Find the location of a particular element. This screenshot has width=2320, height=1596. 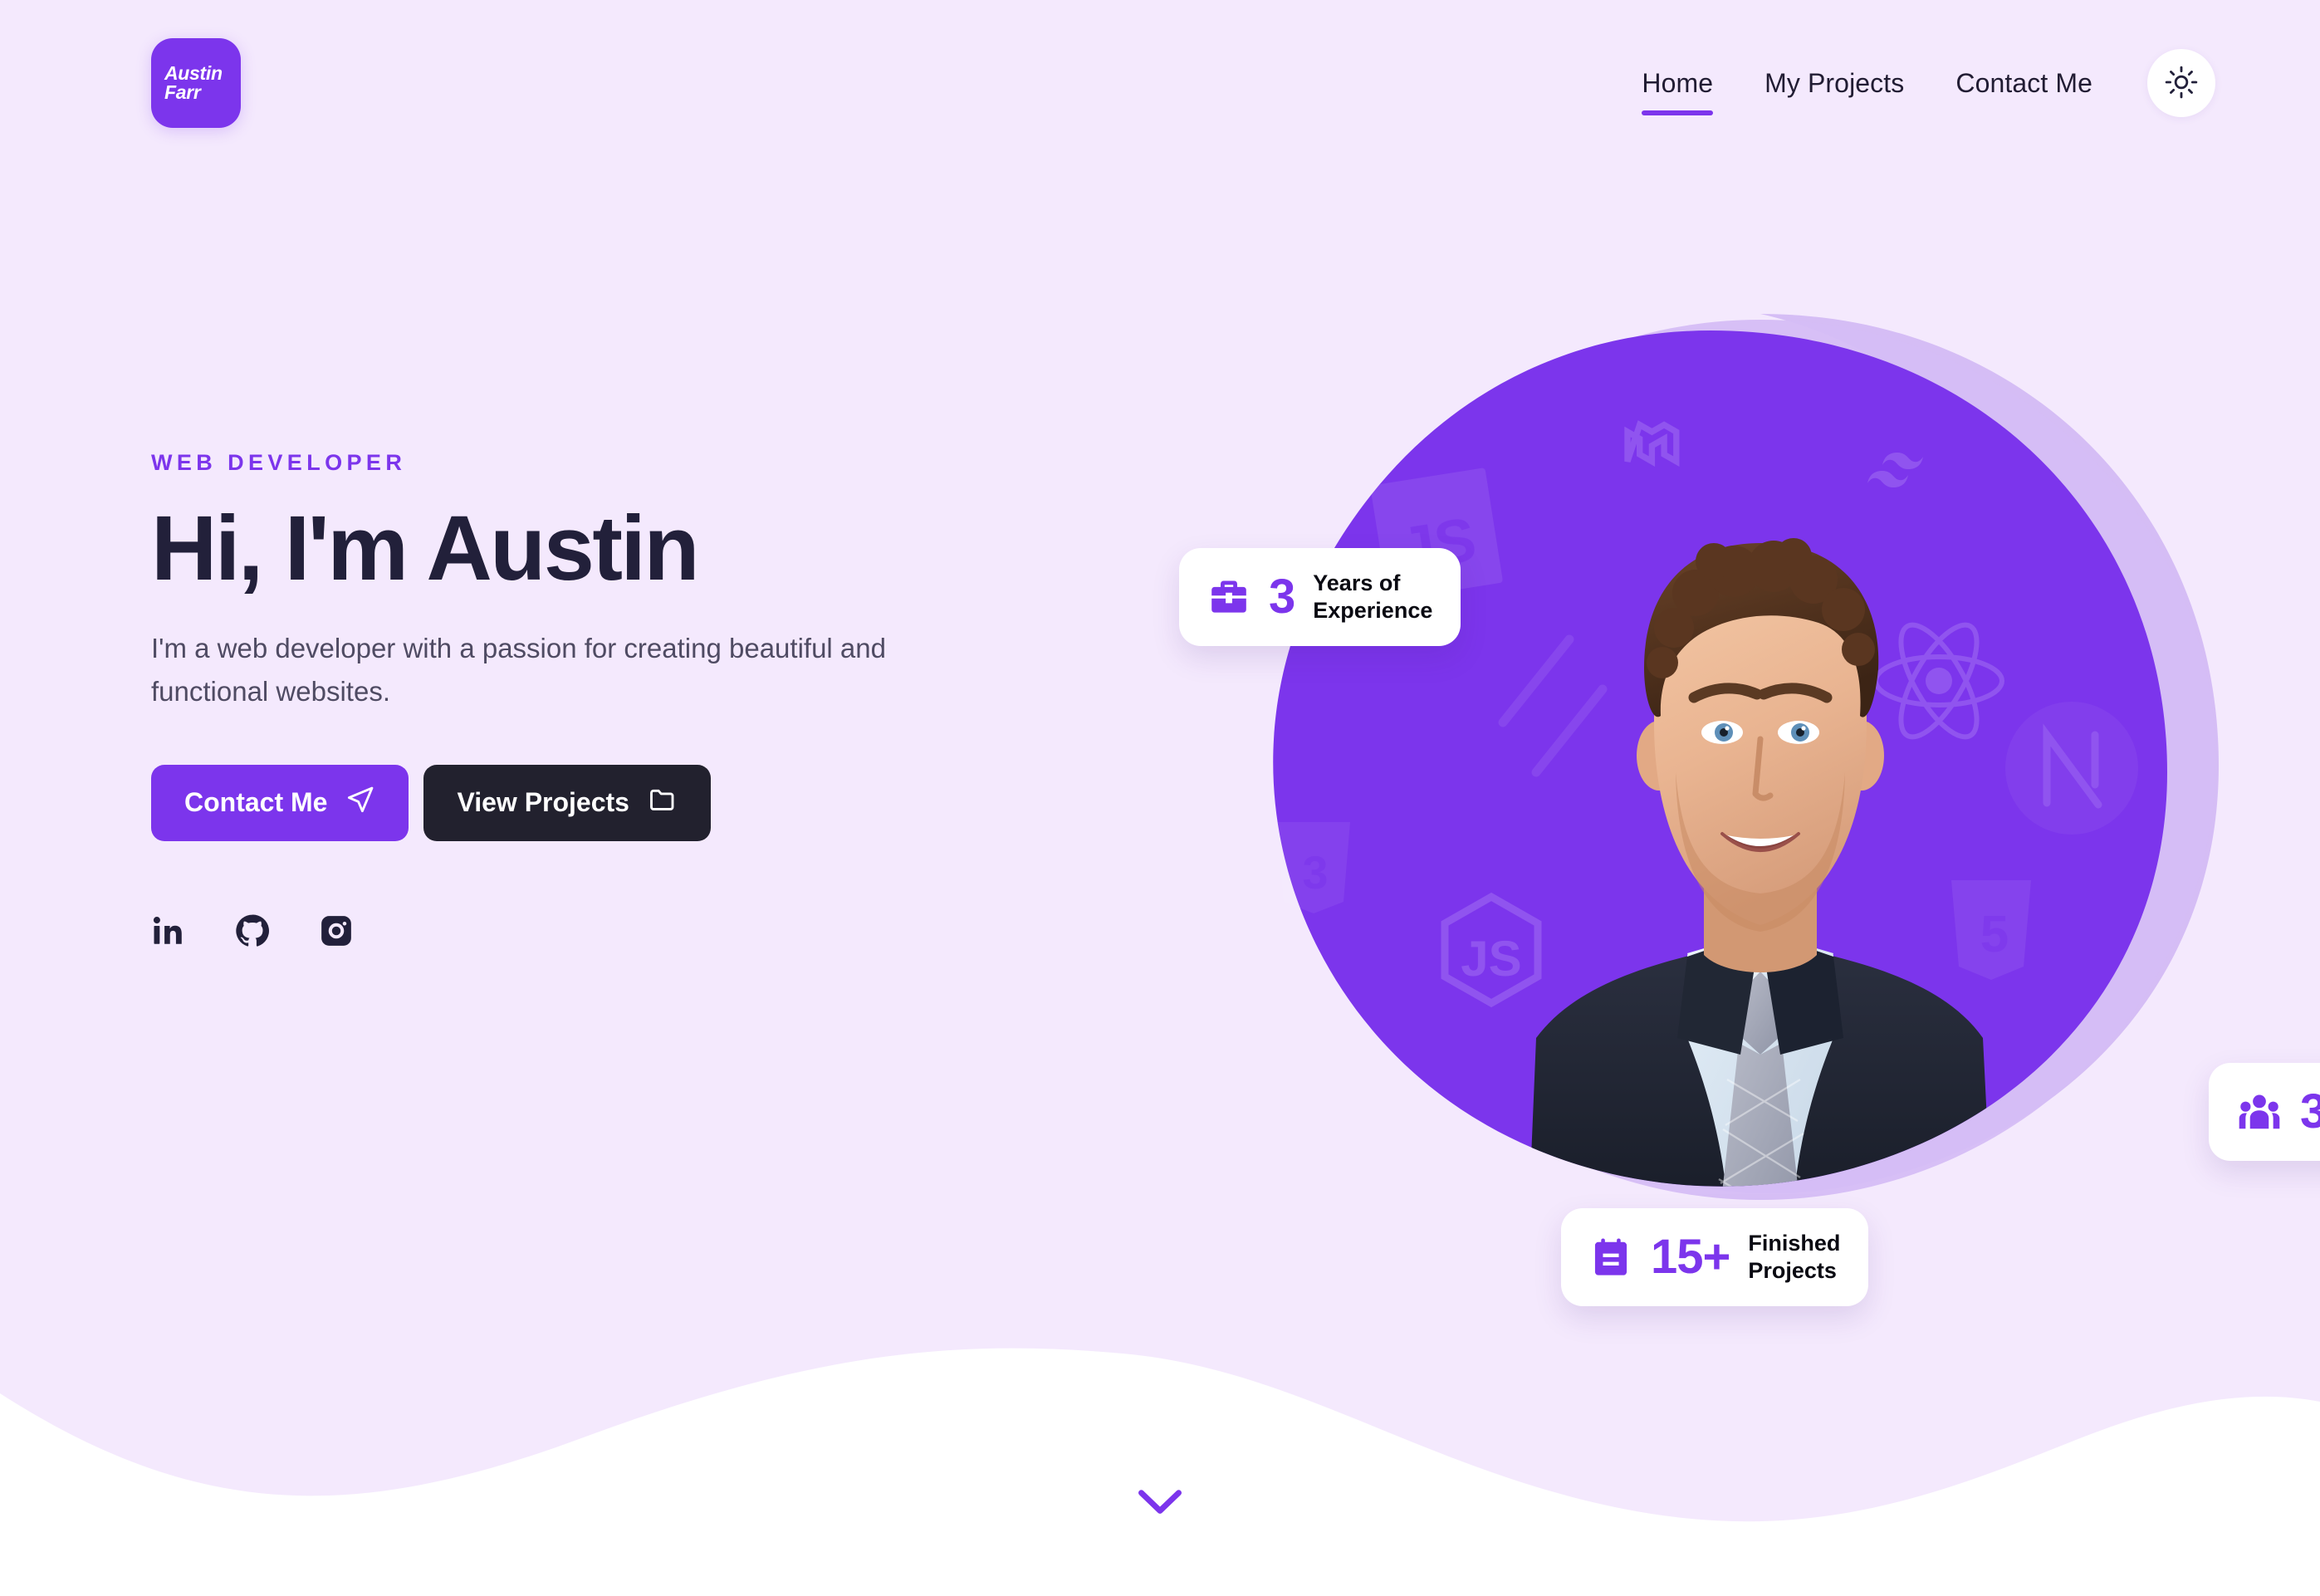

header-right: Home My Projects Contact Me is located at coordinates (1929, 83).